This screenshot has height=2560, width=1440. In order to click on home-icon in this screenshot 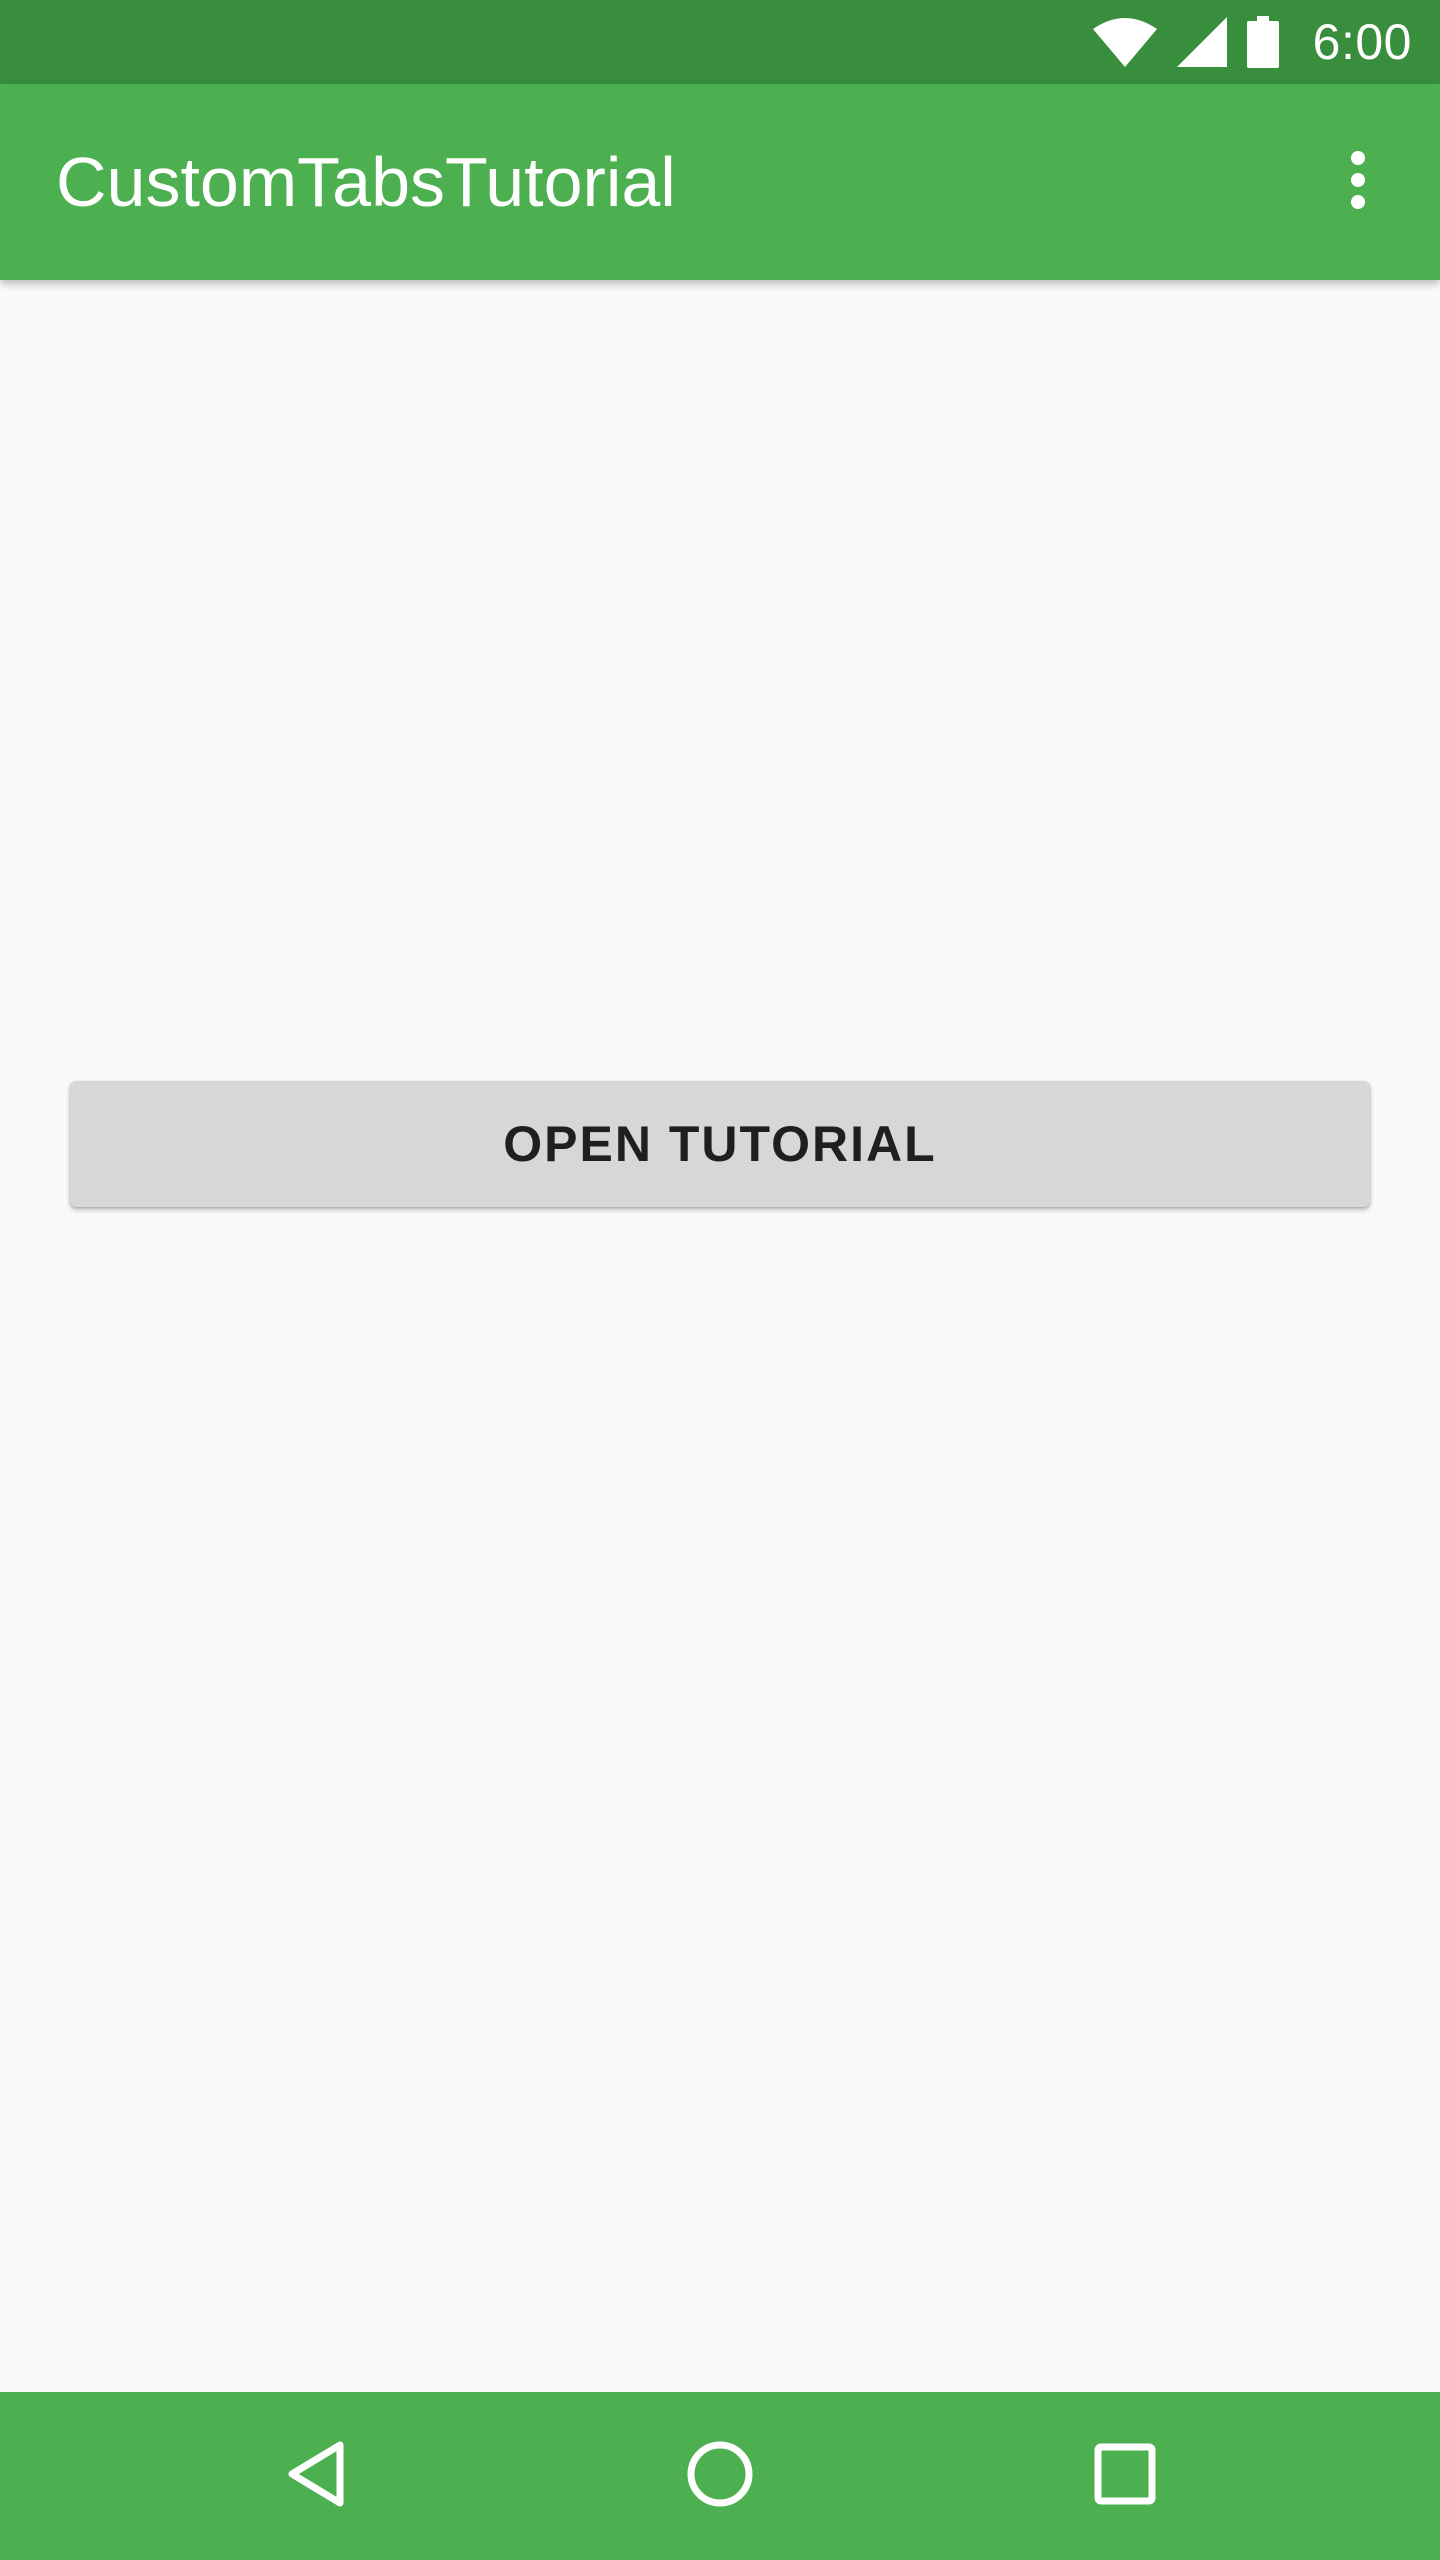, I will do `click(720, 2476)`.